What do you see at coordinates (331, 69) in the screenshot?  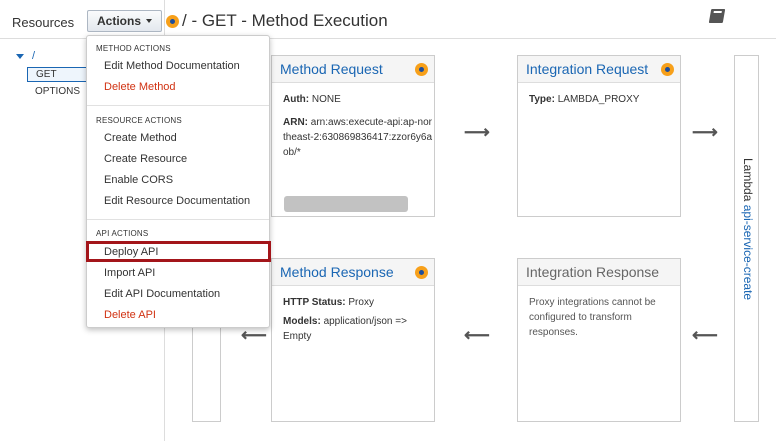 I see `method-request-link: Method Request` at bounding box center [331, 69].